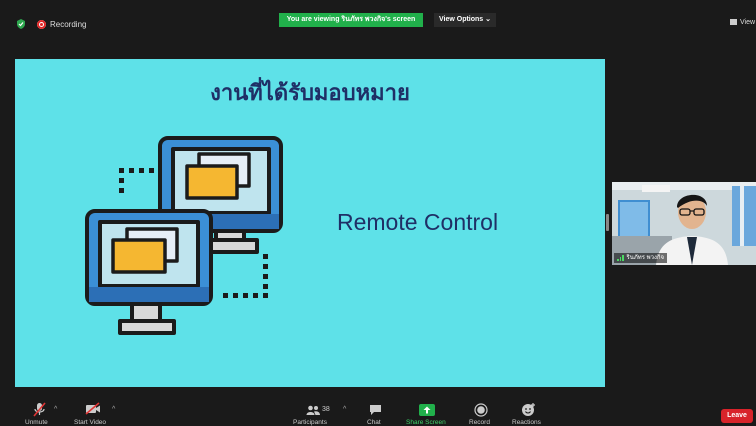 Image resolution: width=756 pixels, height=426 pixels. What do you see at coordinates (351, 20) in the screenshot?
I see `viewing-banner: You are viewing รินภัทร พวงกิจ's screen` at bounding box center [351, 20].